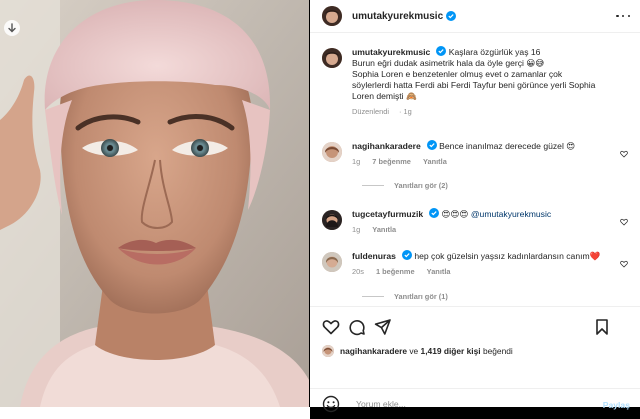 The width and height of the screenshot is (640, 419). I want to click on comment-mention: @umutakyurekmusic, so click(511, 214).